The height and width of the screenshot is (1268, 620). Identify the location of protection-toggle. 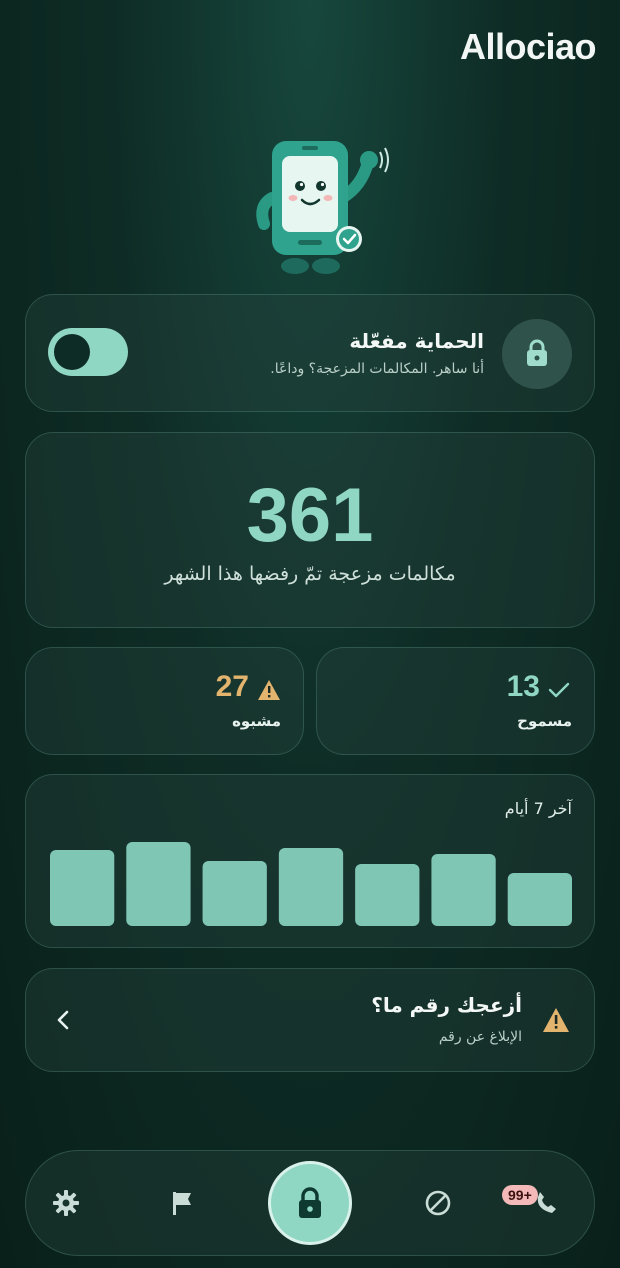
(88, 352).